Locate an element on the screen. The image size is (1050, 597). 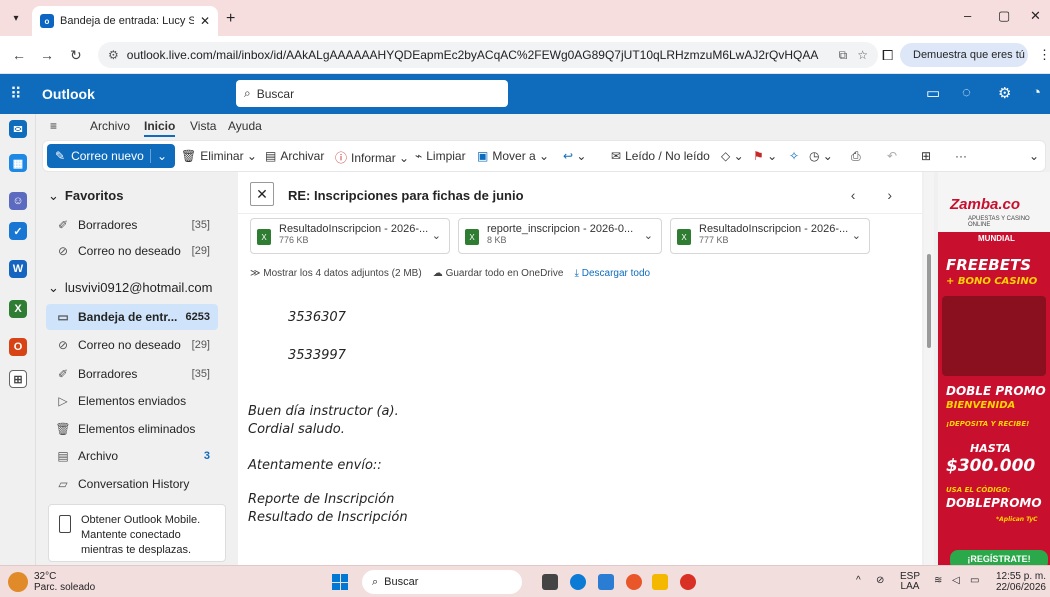
new-mail-chevron-icon: ⌄ is located at coordinates (158, 156).